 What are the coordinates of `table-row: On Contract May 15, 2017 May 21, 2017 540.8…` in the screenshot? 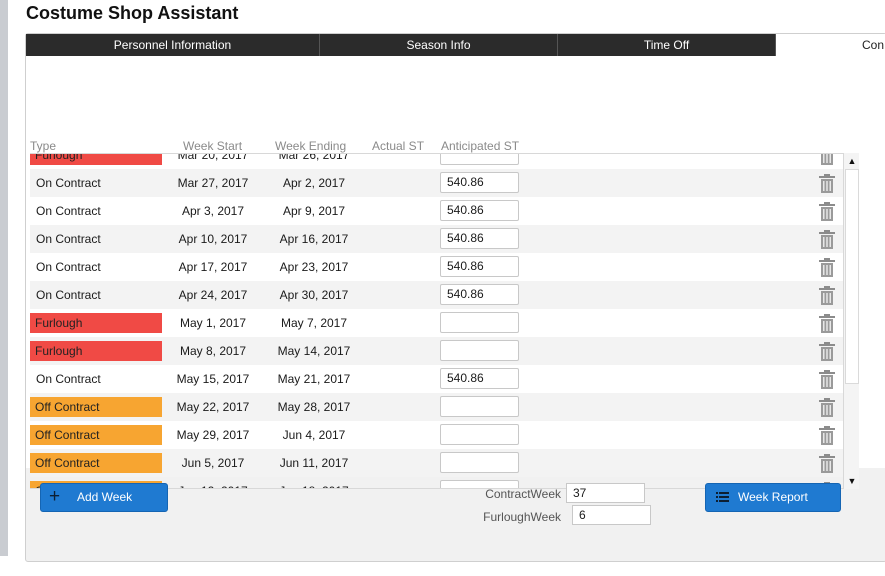 It's located at (436, 379).